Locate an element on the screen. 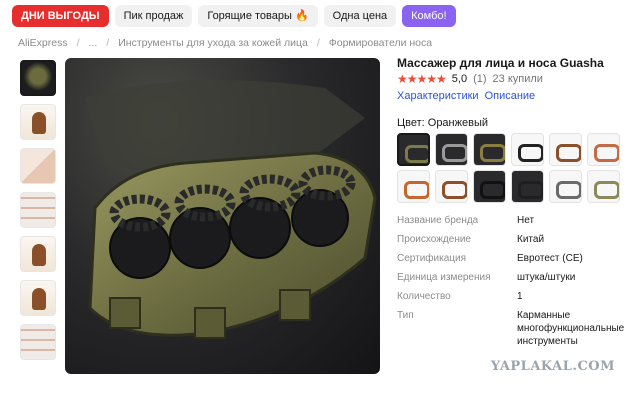 This screenshot has width=640, height=396. fire-icon: 🔥 is located at coordinates (301, 16).